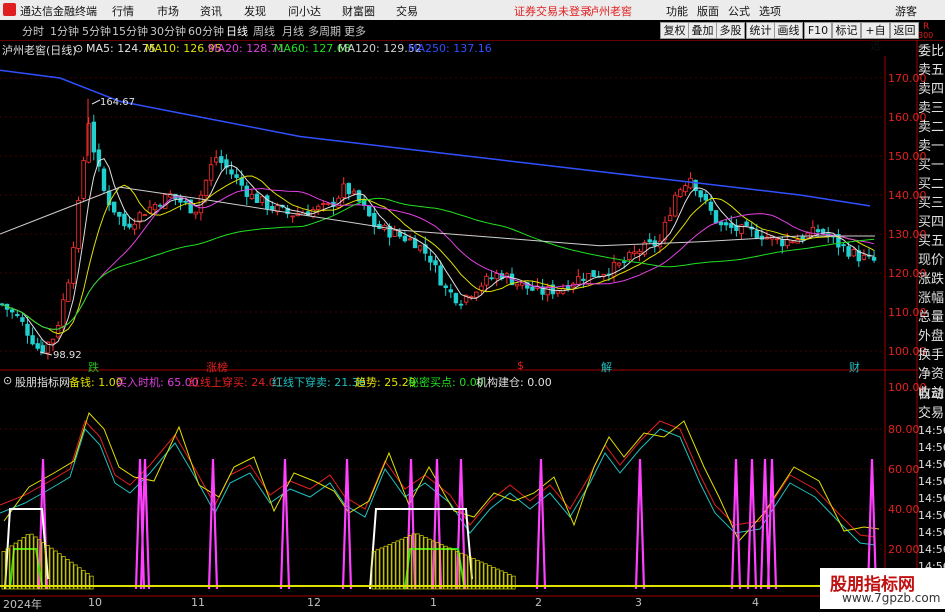  What do you see at coordinates (931, 127) in the screenshot?
I see `side-item-4: 卖二` at bounding box center [931, 127].